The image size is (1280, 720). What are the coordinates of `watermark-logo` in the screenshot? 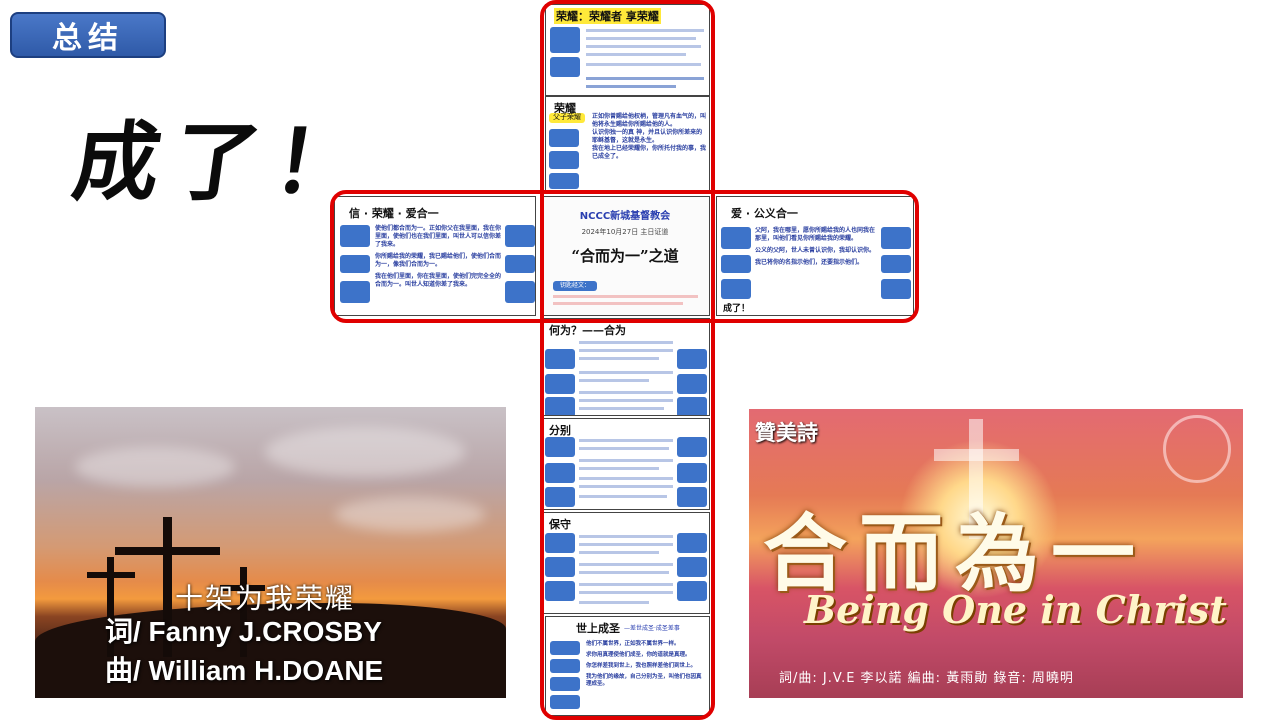 It's located at (1197, 449).